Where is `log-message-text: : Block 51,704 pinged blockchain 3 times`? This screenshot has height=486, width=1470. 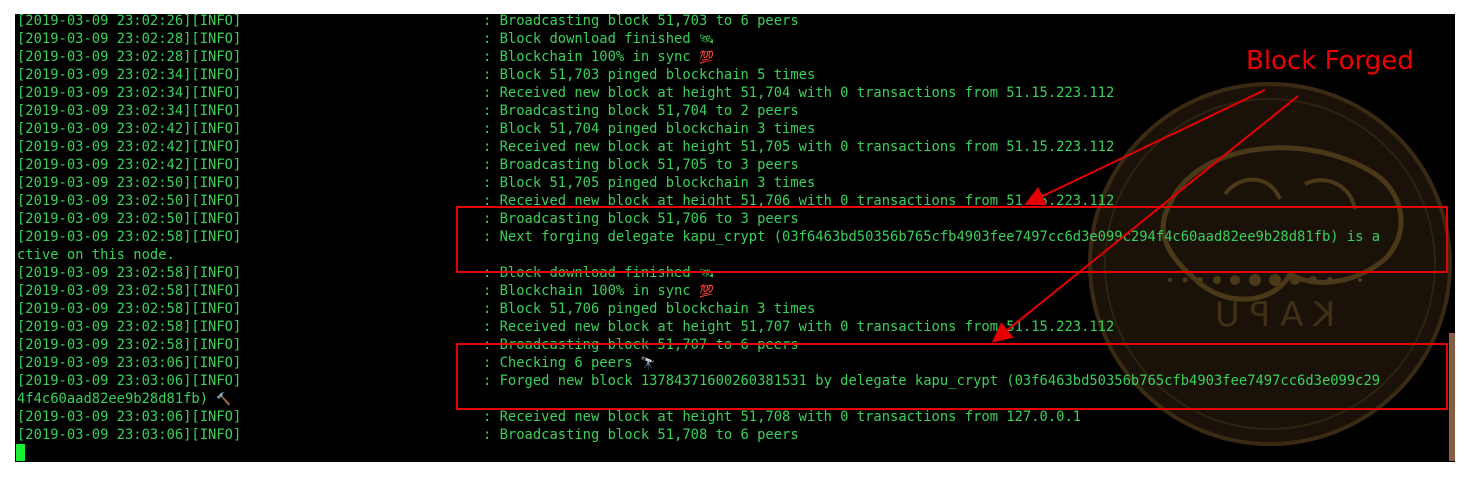
log-message-text: : Block 51,704 pinged blockchain 3 times is located at coordinates (649, 129).